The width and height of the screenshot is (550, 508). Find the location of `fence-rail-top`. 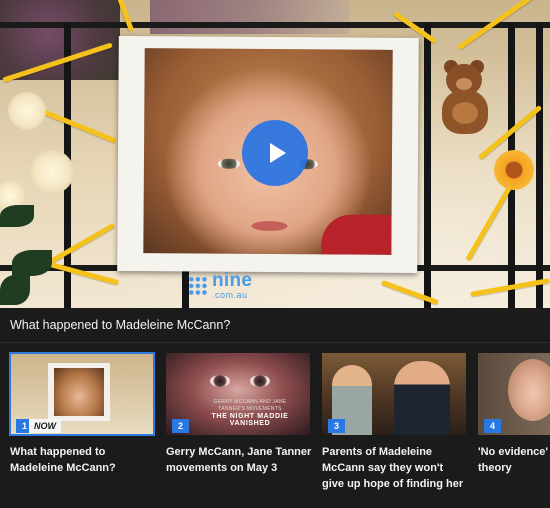

fence-rail-top is located at coordinates (275, 25).